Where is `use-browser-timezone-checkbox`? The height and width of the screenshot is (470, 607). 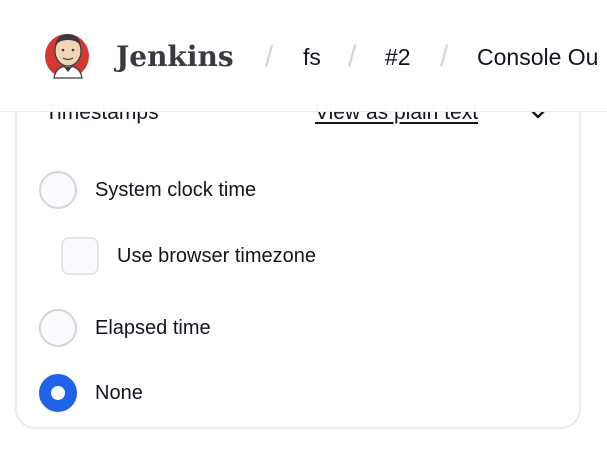 use-browser-timezone-checkbox is located at coordinates (80, 256).